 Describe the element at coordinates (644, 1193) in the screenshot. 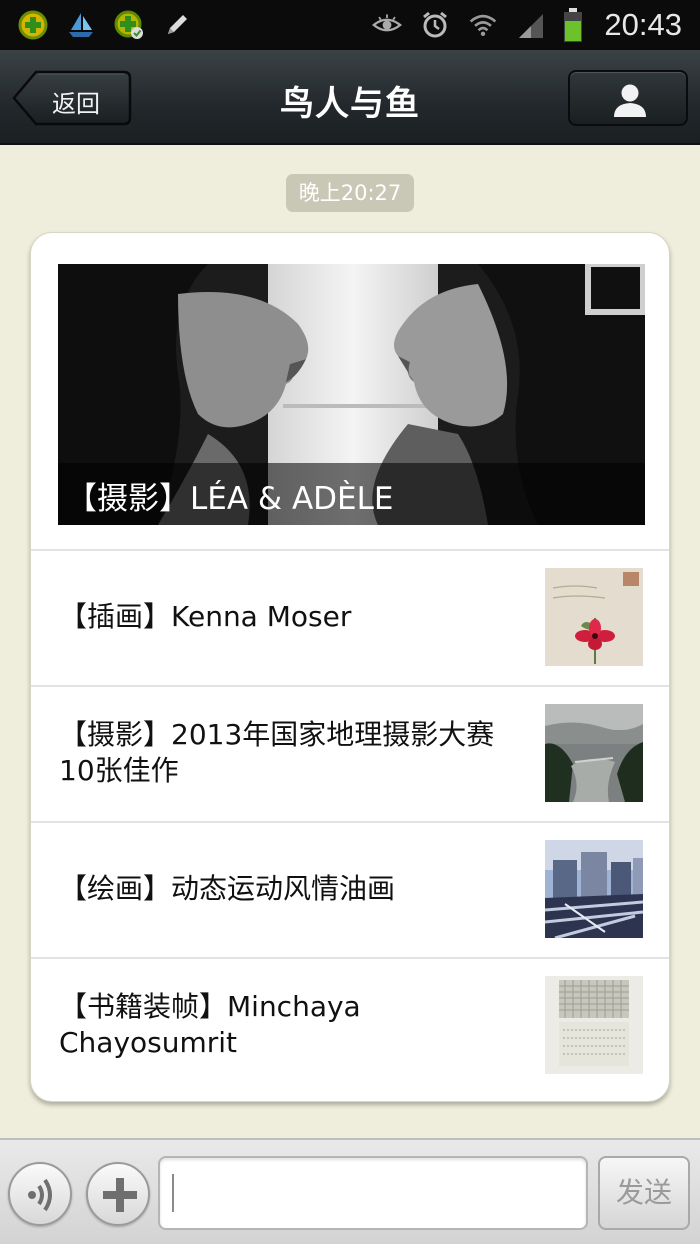

I see `send-button: 发送` at that location.